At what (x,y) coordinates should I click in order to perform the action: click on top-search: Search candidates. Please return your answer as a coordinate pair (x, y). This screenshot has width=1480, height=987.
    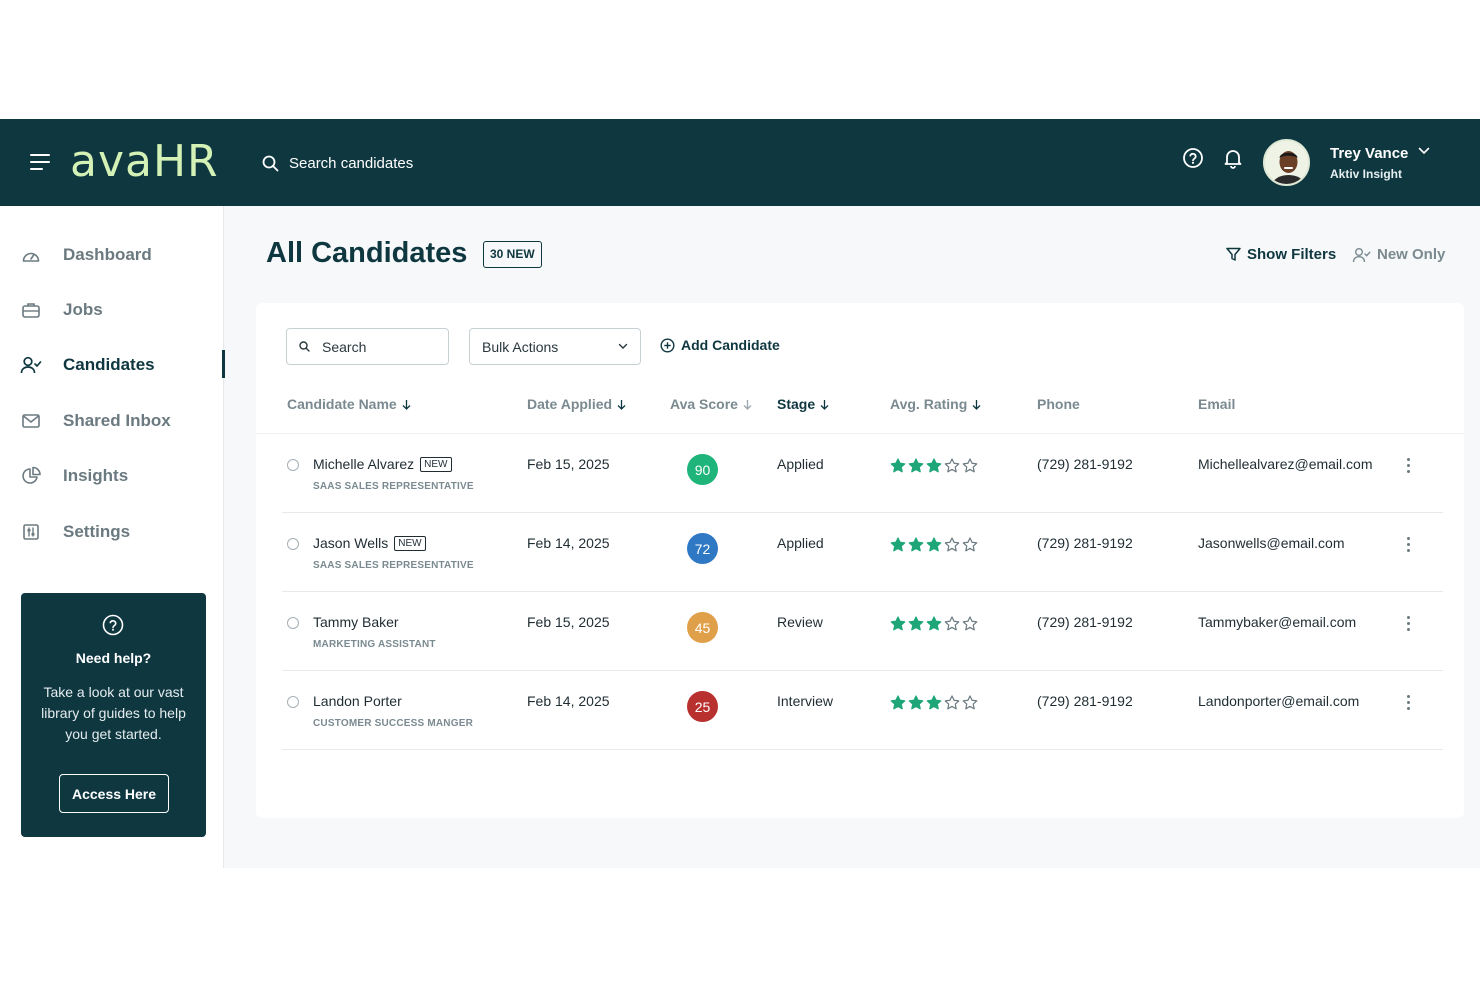
    Looking at the image, I should click on (337, 163).